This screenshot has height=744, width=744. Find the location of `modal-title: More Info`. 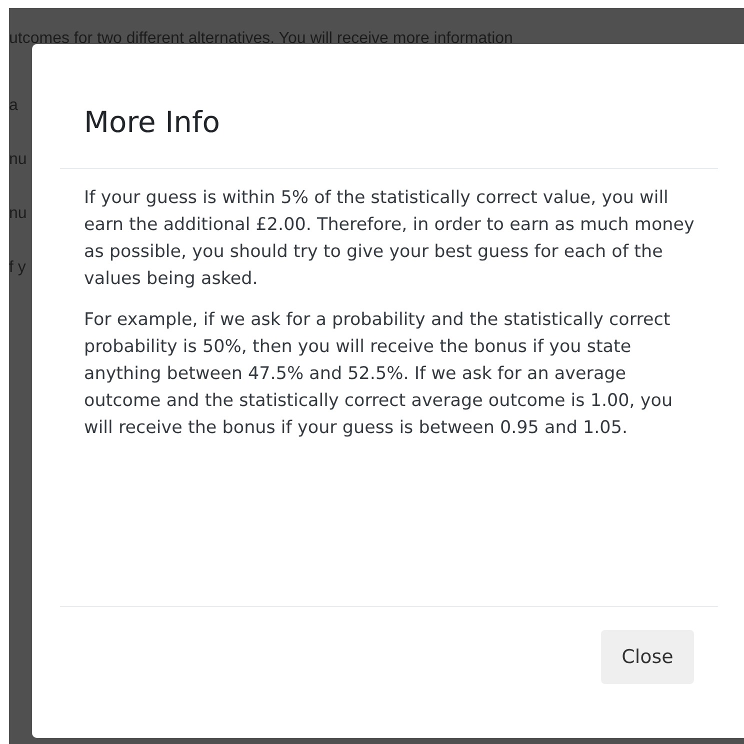

modal-title: More Info is located at coordinates (152, 122).